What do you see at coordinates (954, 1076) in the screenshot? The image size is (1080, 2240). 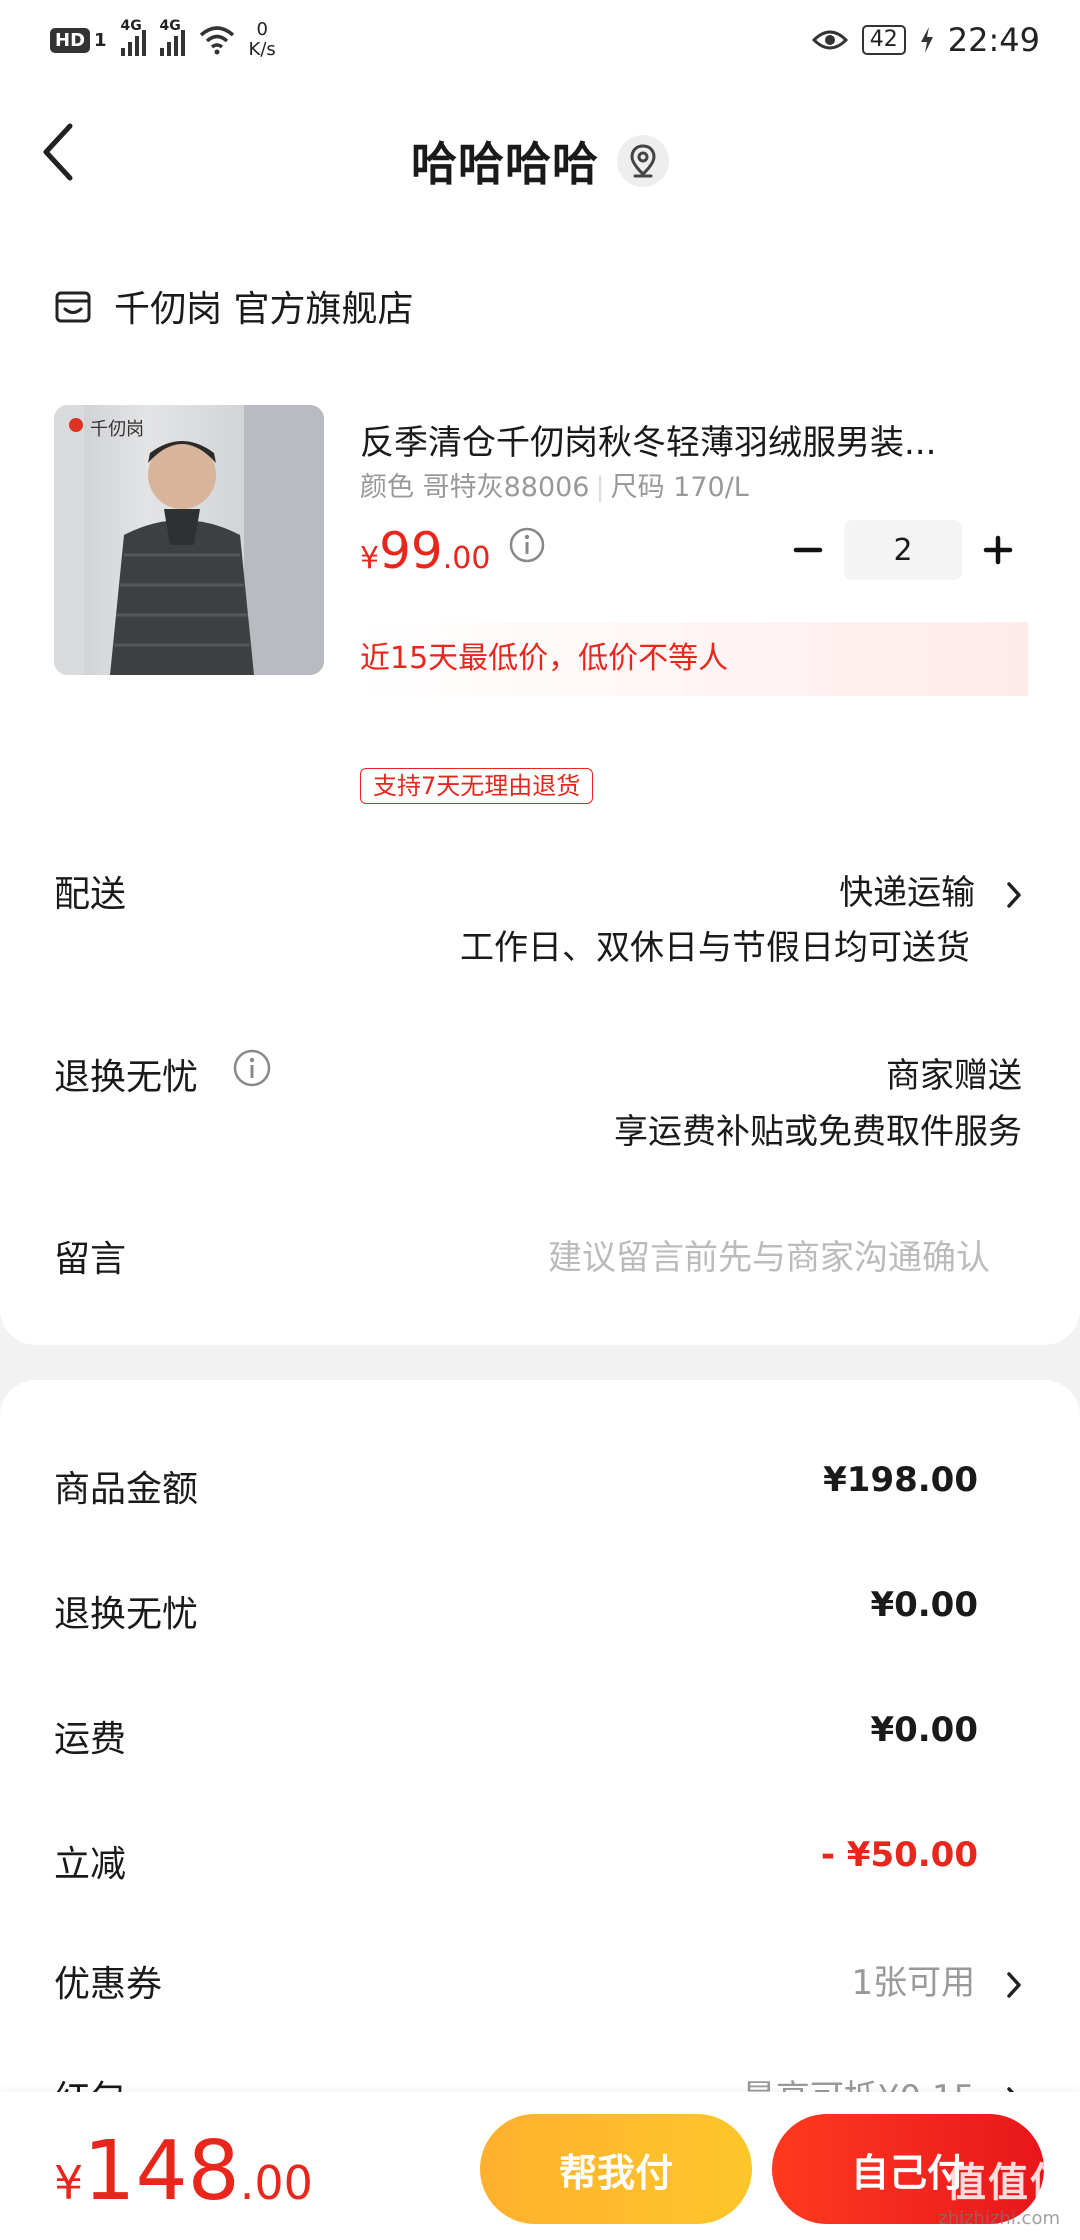 I see `return-service-value: 商家赠送` at bounding box center [954, 1076].